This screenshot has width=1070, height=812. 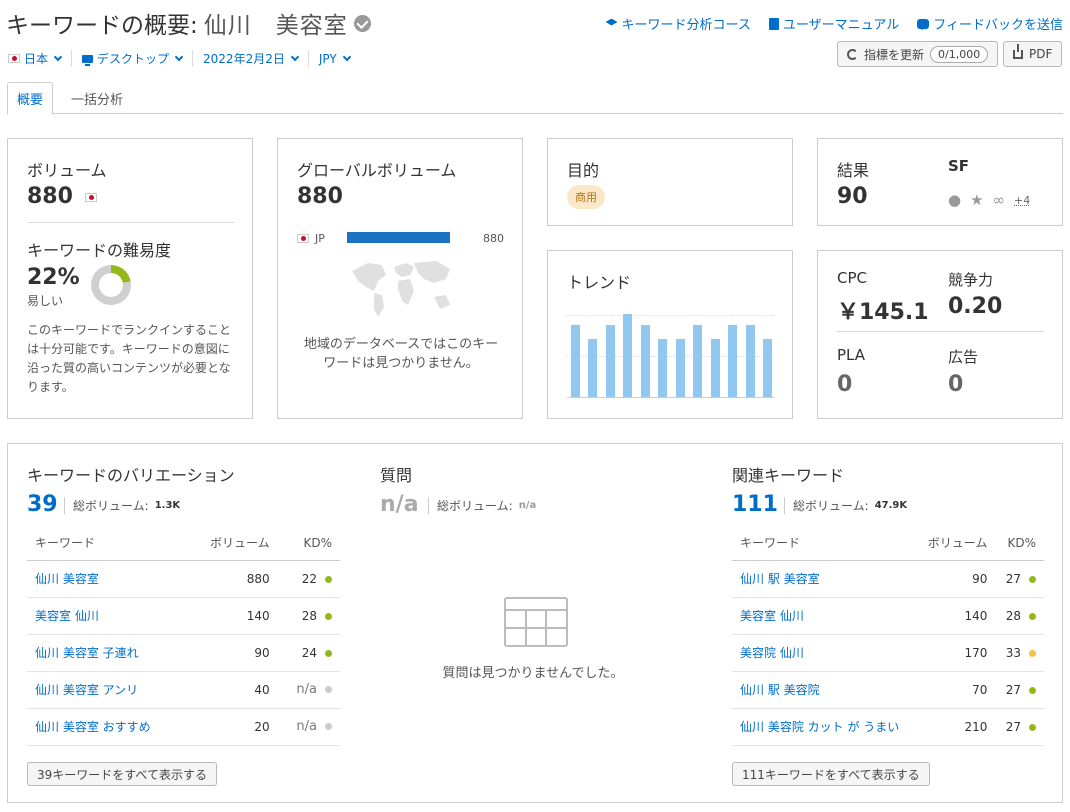 I want to click on keyword-link: 仙川 美容室 おすすめ, so click(x=107, y=727).